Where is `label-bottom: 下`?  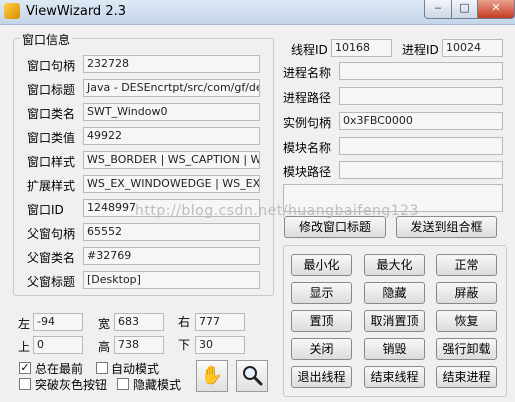 label-bottom: 下 is located at coordinates (184, 345).